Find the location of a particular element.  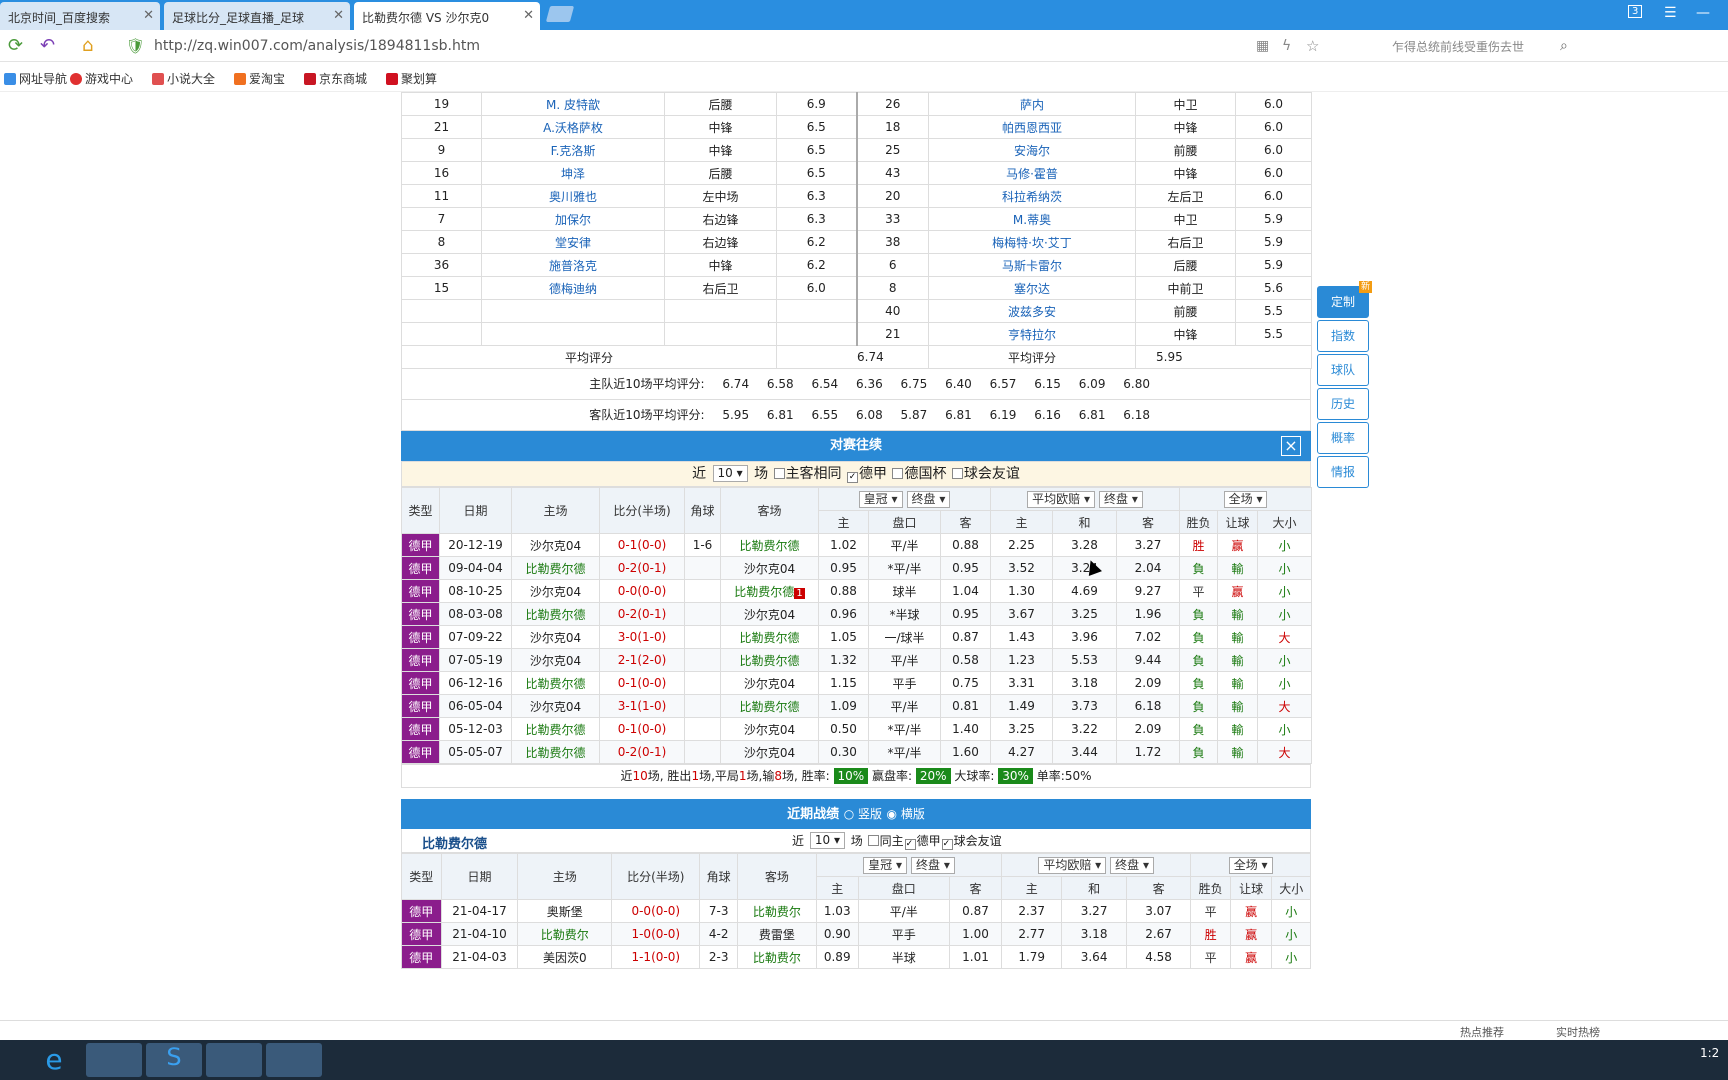

match-score: 3-0(1-0) is located at coordinates (642, 637).